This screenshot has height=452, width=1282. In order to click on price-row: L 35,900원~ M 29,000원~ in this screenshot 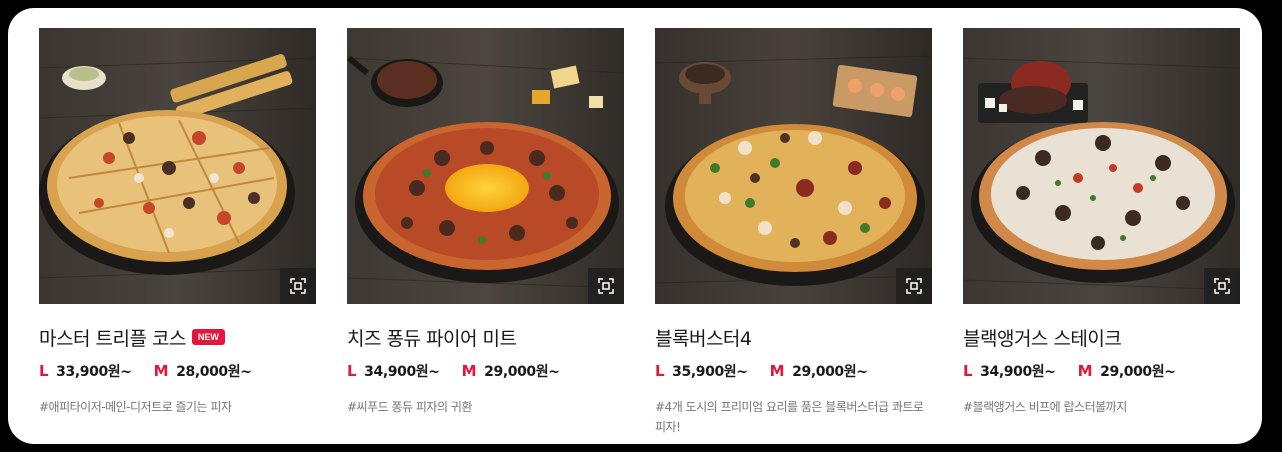, I will do `click(793, 371)`.